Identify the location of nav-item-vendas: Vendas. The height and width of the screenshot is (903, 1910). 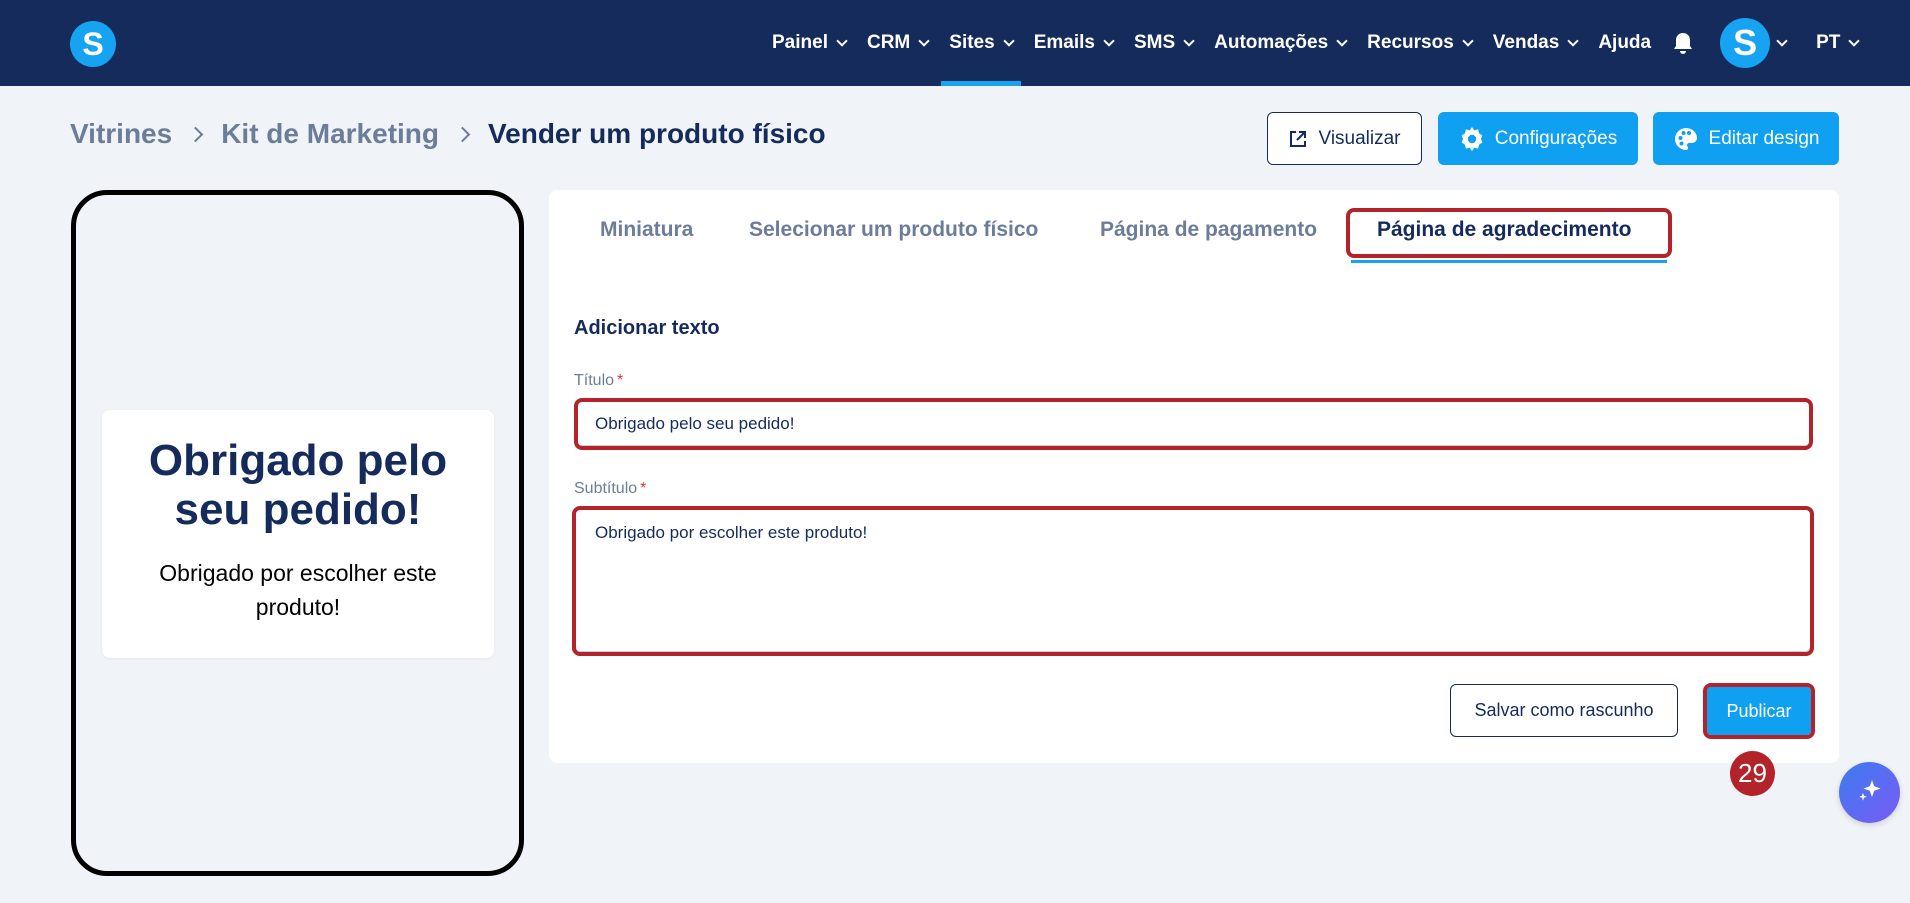
(1535, 43).